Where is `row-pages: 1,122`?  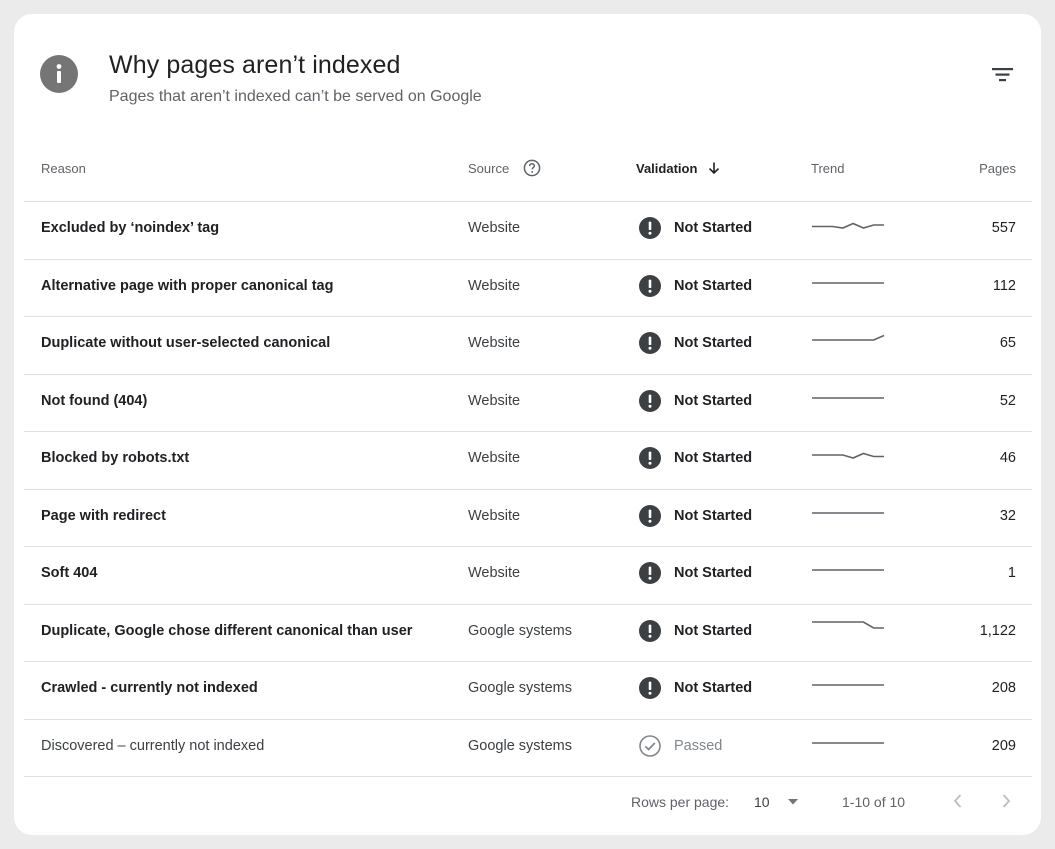
row-pages: 1,122 is located at coordinates (997, 630).